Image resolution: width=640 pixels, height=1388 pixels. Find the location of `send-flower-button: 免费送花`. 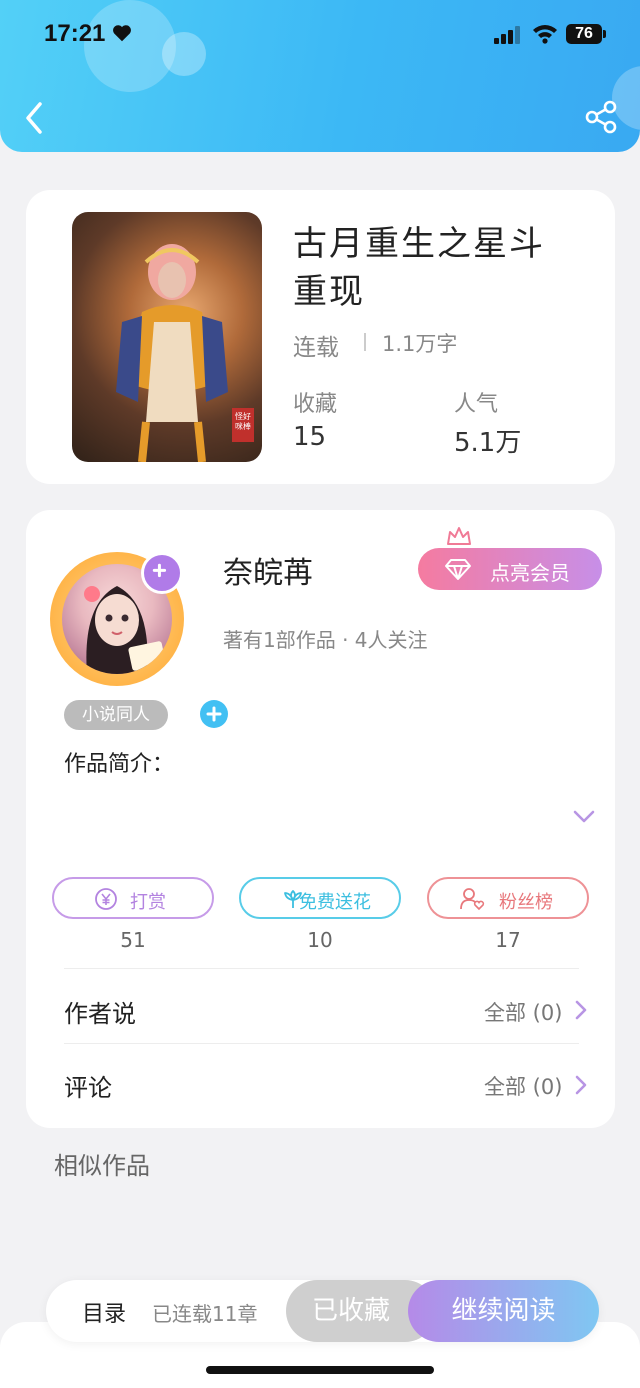

send-flower-button: 免费送花 is located at coordinates (320, 898).